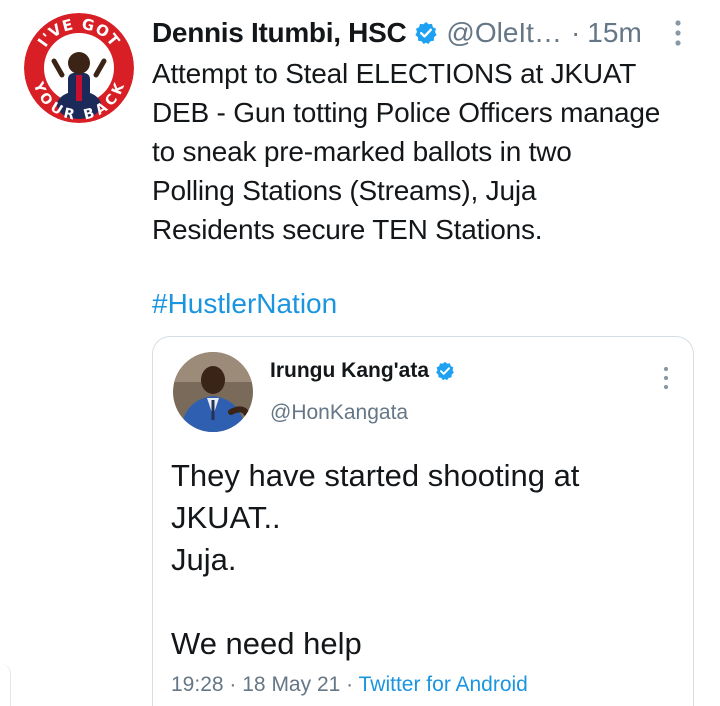  Describe the element at coordinates (197, 684) in the screenshot. I see `quoted-time: 19:28` at that location.